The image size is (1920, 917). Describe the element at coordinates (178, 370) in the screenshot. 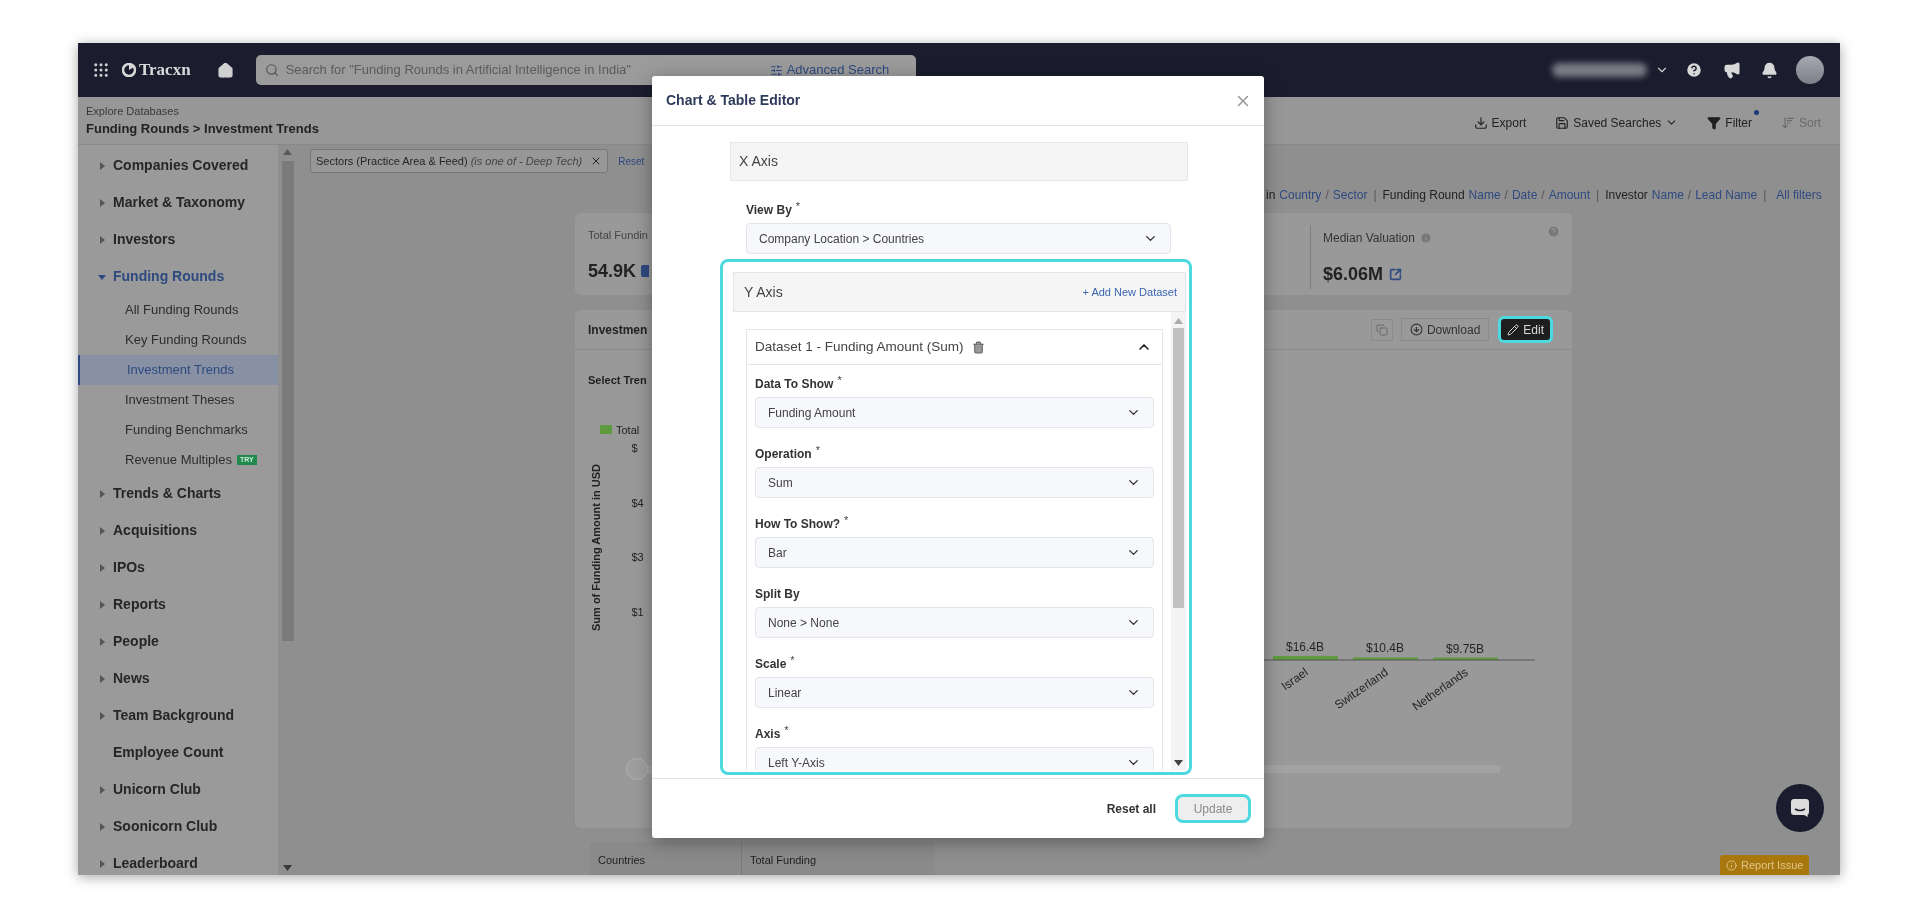

I see `sidebar-subitem: Investment Trends` at that location.